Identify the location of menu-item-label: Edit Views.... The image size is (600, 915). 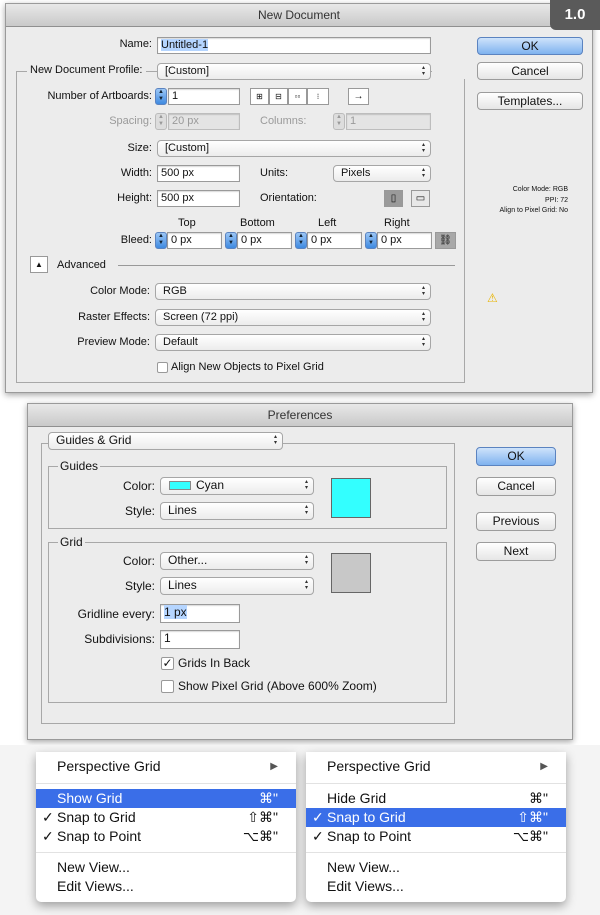
(95, 886).